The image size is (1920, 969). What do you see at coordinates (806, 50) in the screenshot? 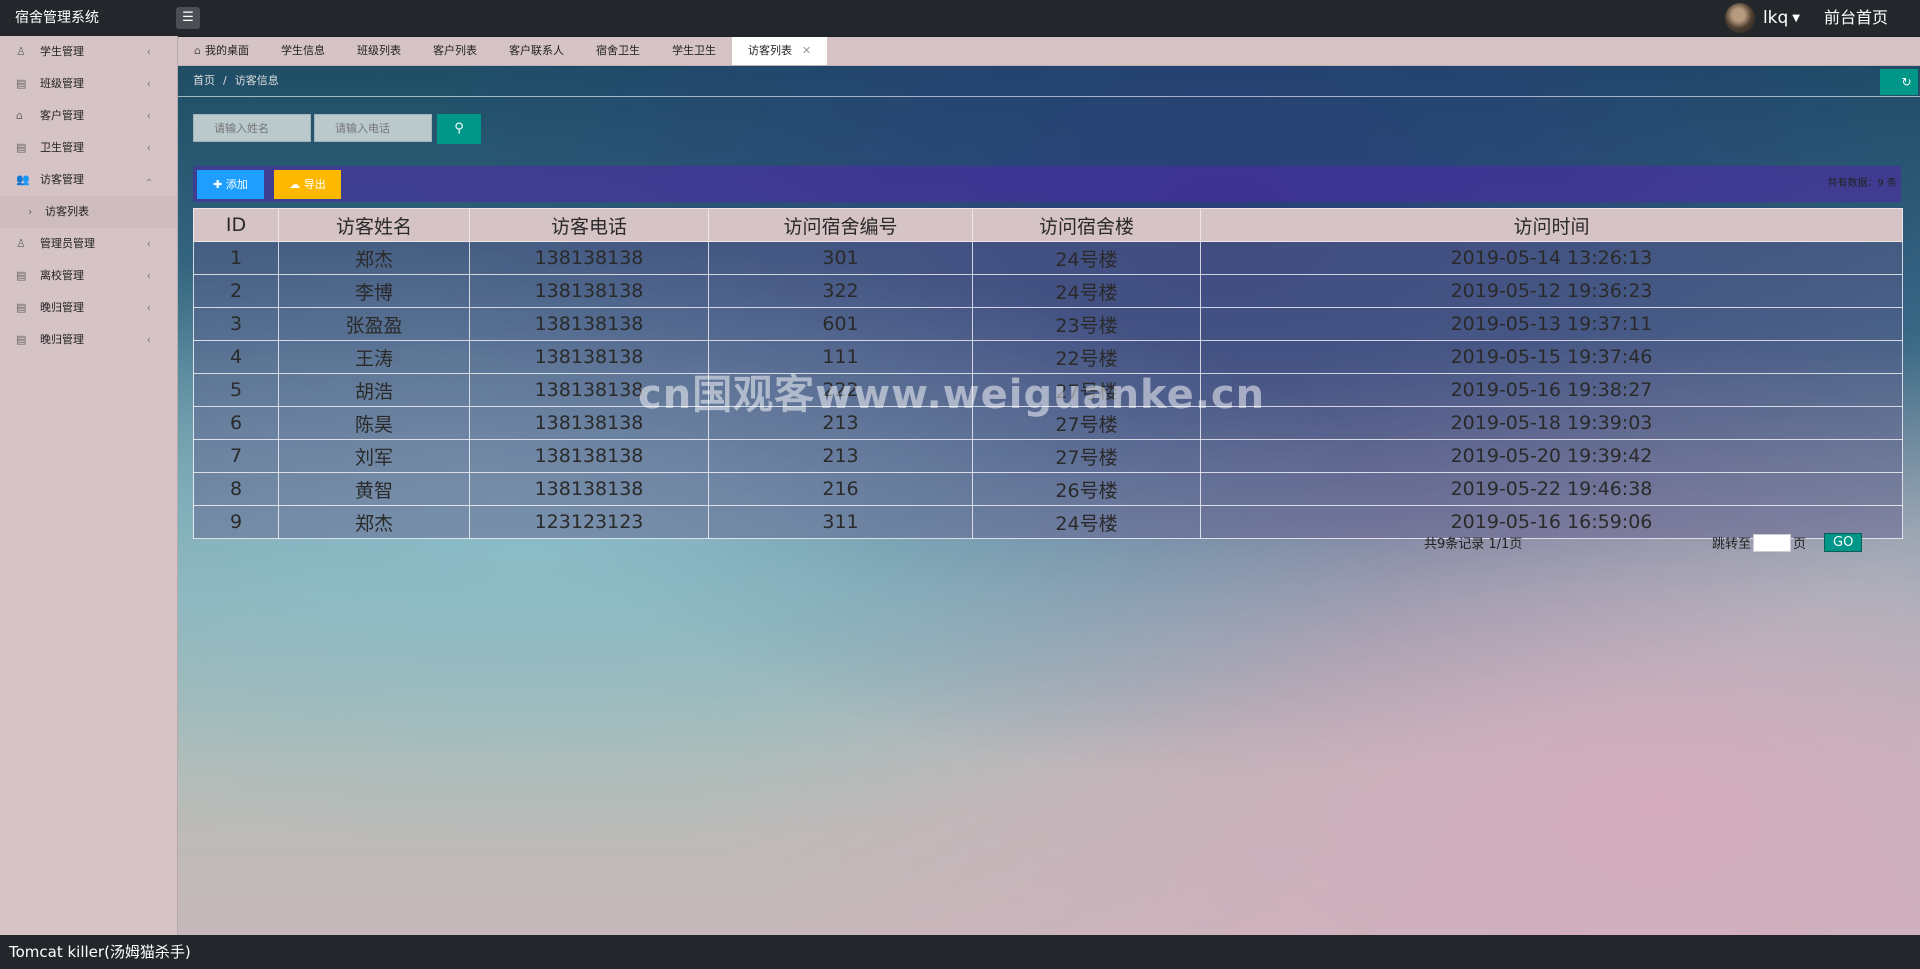
I see `close-icon: ✕` at bounding box center [806, 50].